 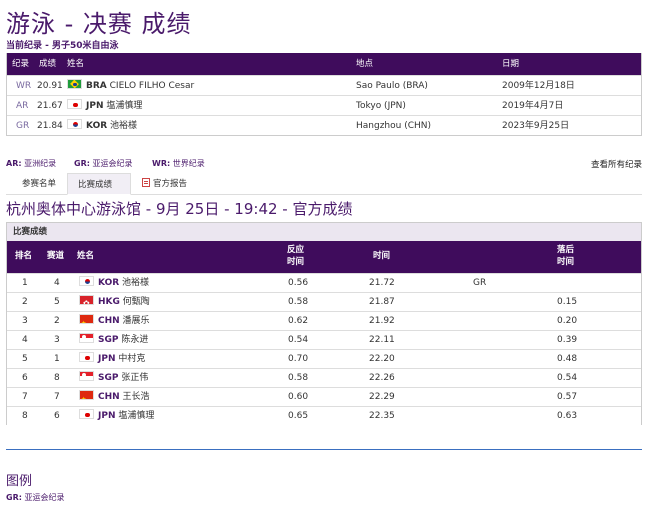 What do you see at coordinates (324, 339) in the screenshot?
I see `result-row: 4 3 SGP 陈永进 0.54 22.11 0.39` at bounding box center [324, 339].